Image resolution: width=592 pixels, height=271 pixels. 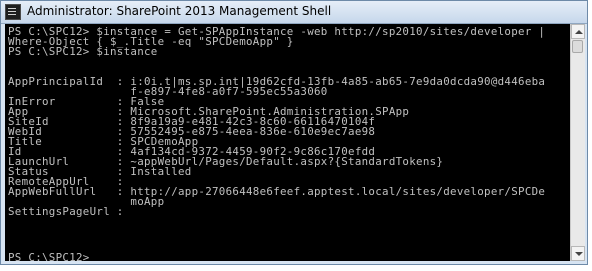 I want to click on console-prompt: PS C:\SPC12>, so click(x=52, y=256).